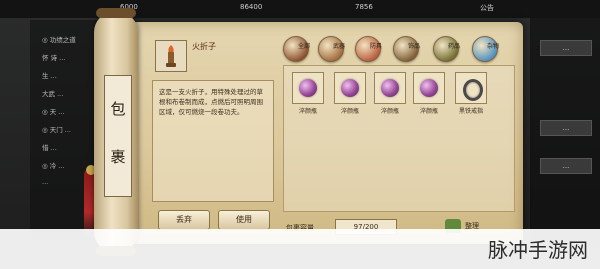 The height and width of the screenshot is (269, 600). Describe the element at coordinates (487, 8) in the screenshot. I see `hud-right: 公告` at that location.